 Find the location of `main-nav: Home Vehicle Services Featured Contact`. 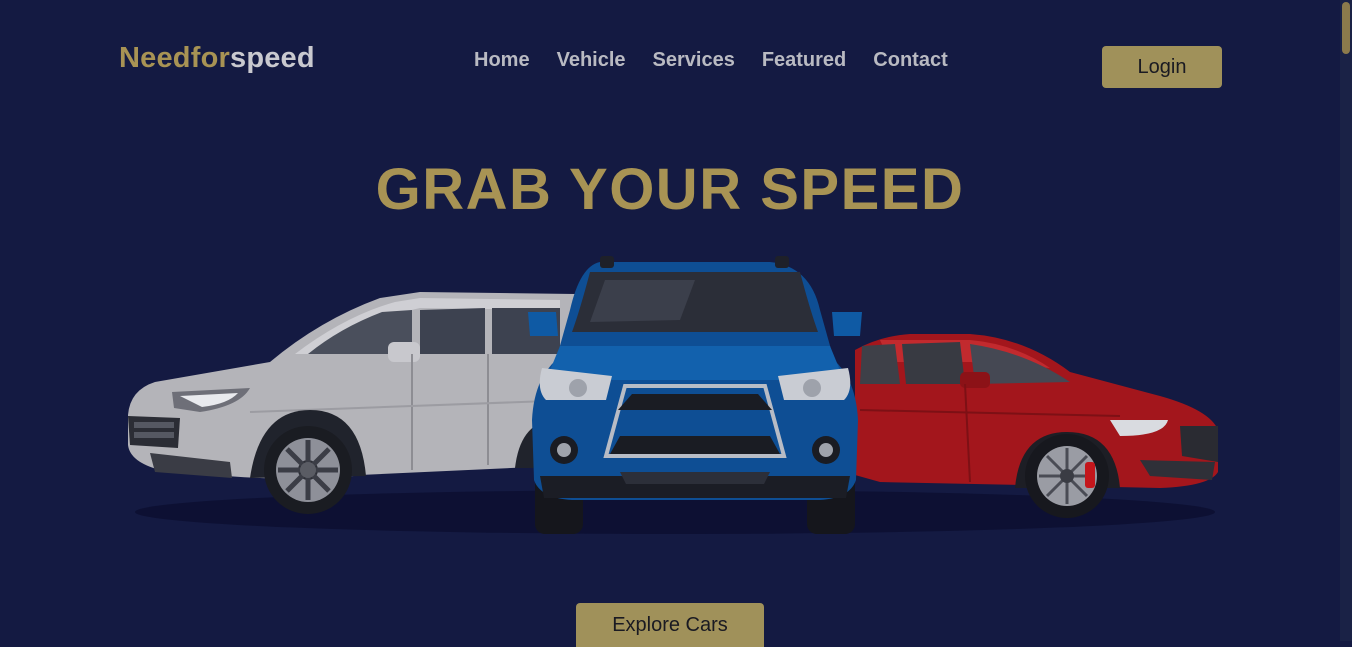

main-nav: Home Vehicle Services Featured Contact is located at coordinates (724, 60).